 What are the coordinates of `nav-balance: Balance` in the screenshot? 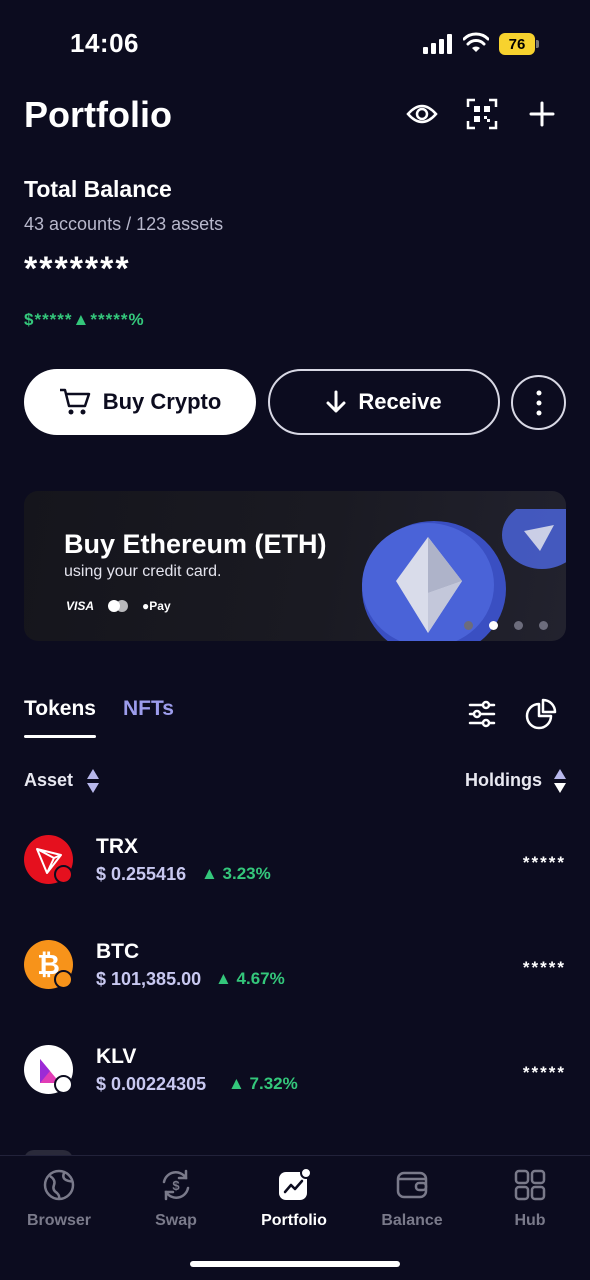 It's located at (412, 1199).